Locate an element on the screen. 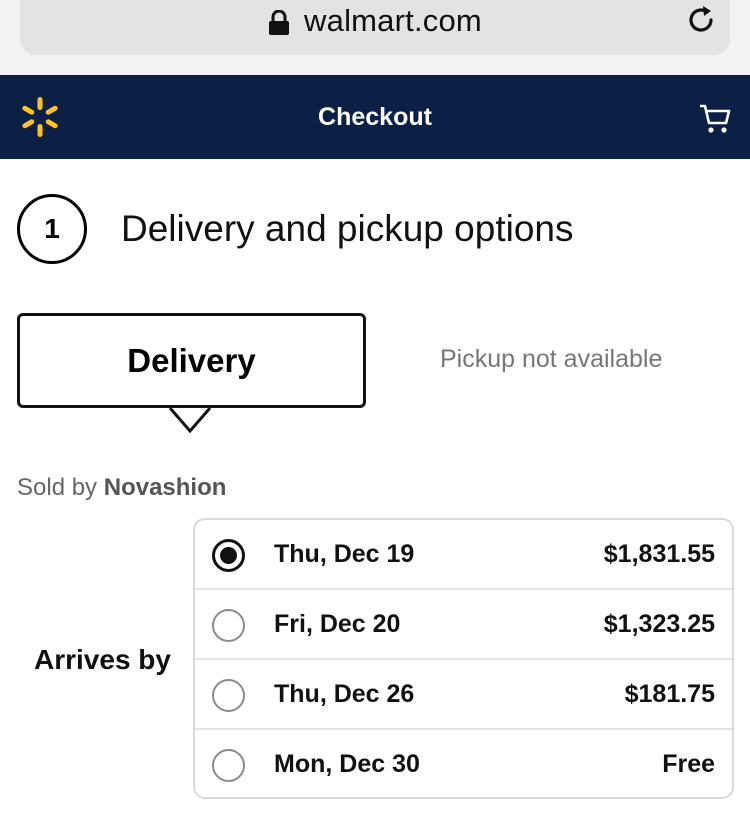 Image resolution: width=750 pixels, height=835 pixels. page-title: Checkout is located at coordinates (375, 116).